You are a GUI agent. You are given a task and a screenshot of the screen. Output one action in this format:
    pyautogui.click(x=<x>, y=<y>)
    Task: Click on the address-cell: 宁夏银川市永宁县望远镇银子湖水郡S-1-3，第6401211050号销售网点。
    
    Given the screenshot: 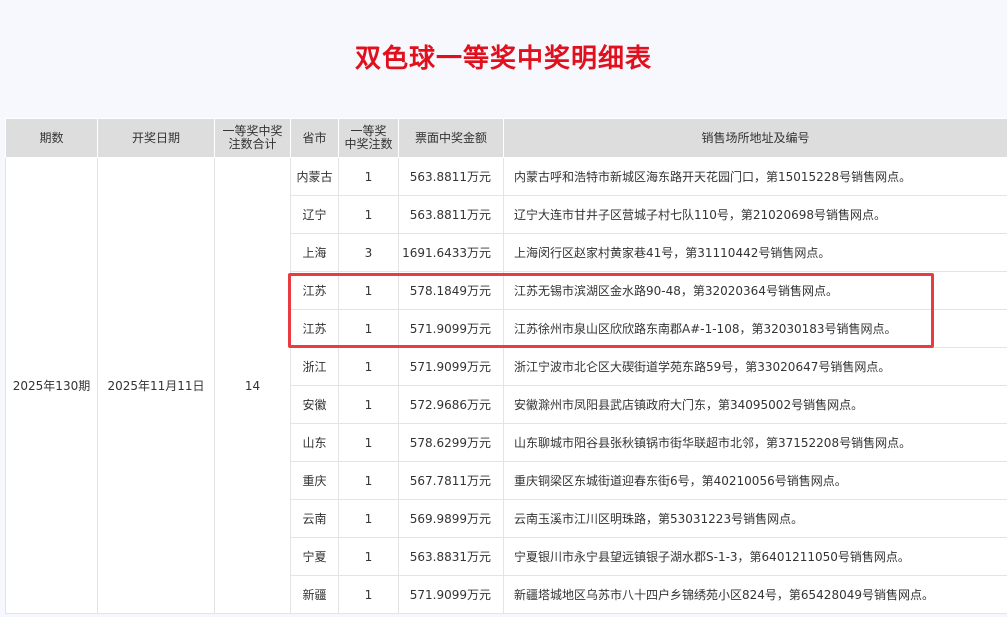 What is the action you would take?
    pyautogui.click(x=755, y=556)
    